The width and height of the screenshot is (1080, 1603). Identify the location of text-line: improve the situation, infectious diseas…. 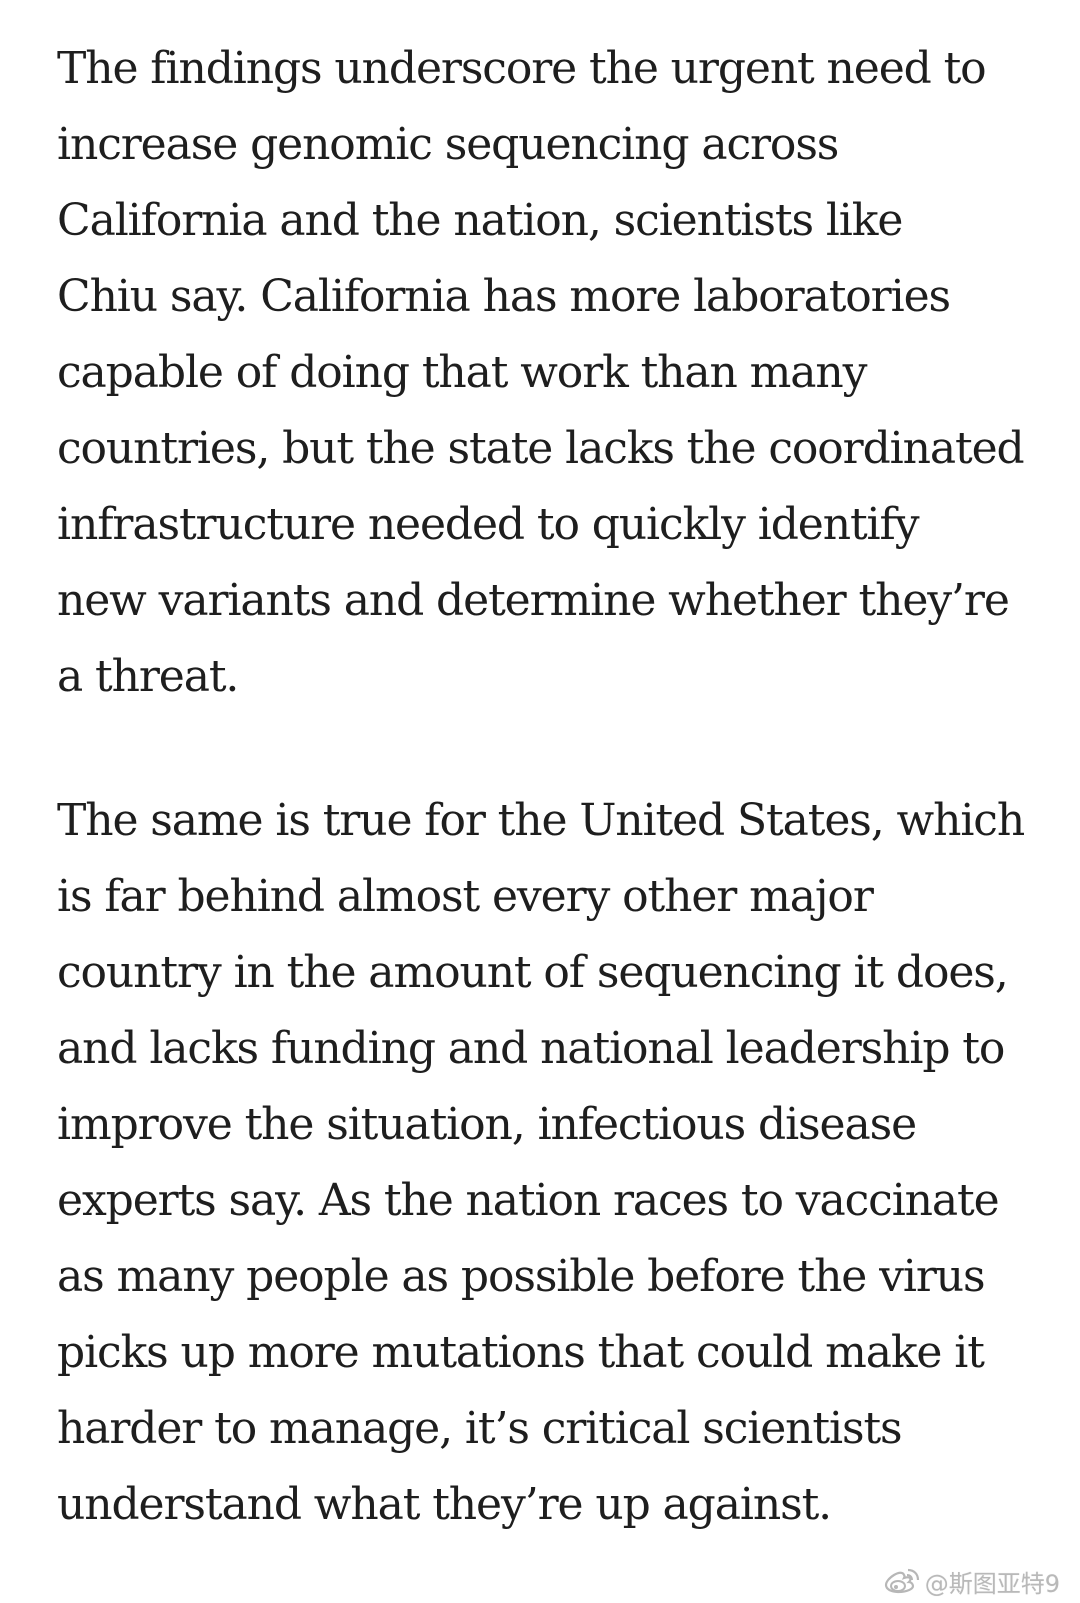
(487, 1124).